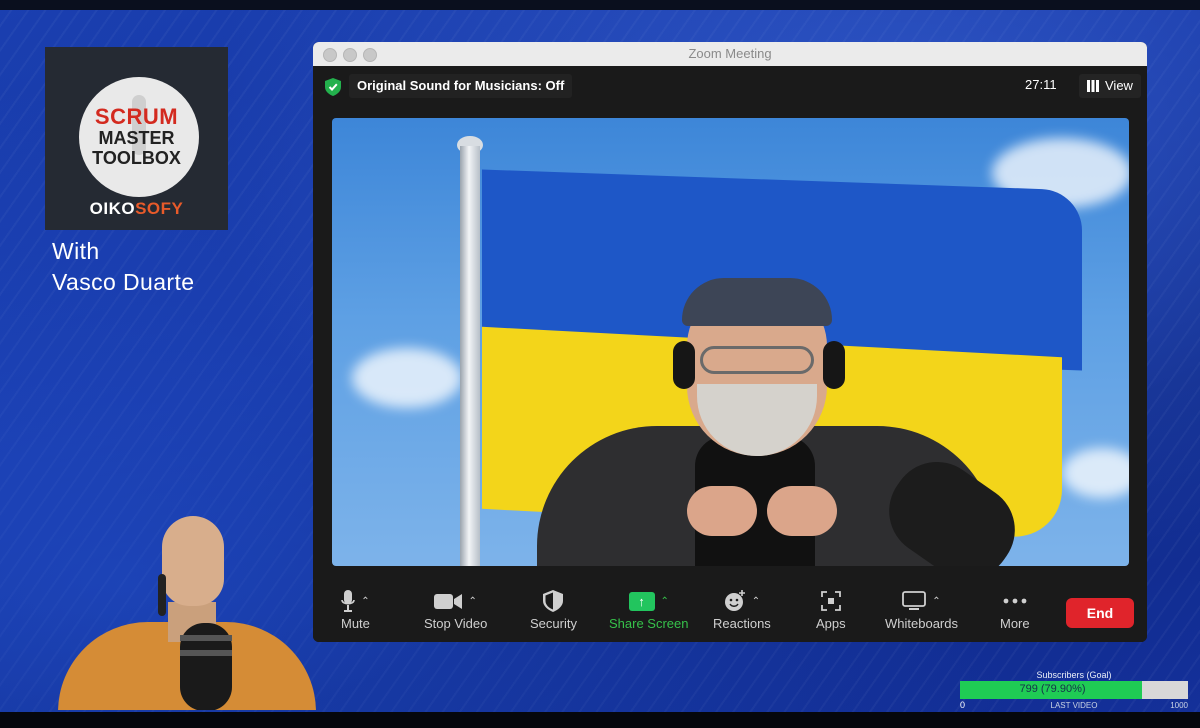 The image size is (1200, 728). What do you see at coordinates (834, 365) in the screenshot?
I see `headphone-right` at bounding box center [834, 365].